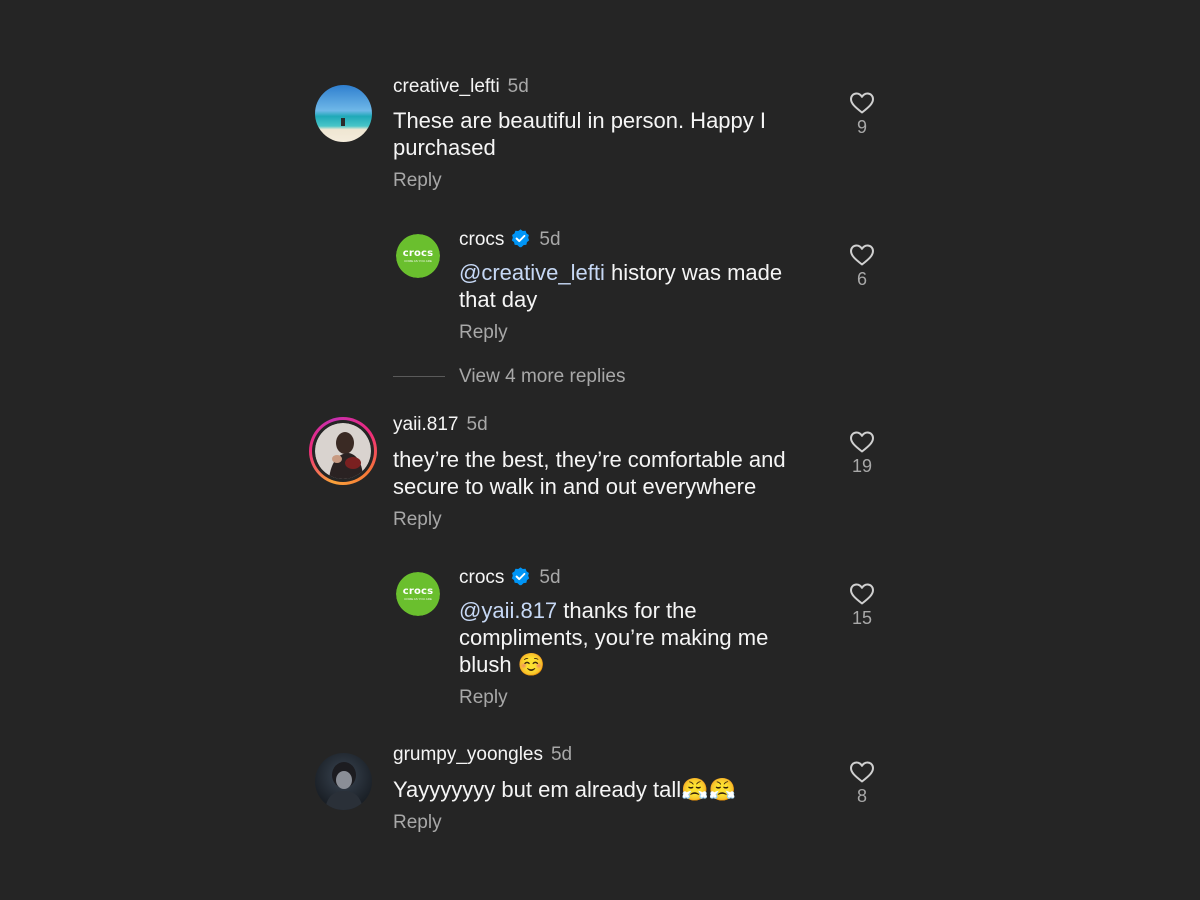 The width and height of the screenshot is (1200, 900). I want to click on avatar-story-ring, so click(343, 451).